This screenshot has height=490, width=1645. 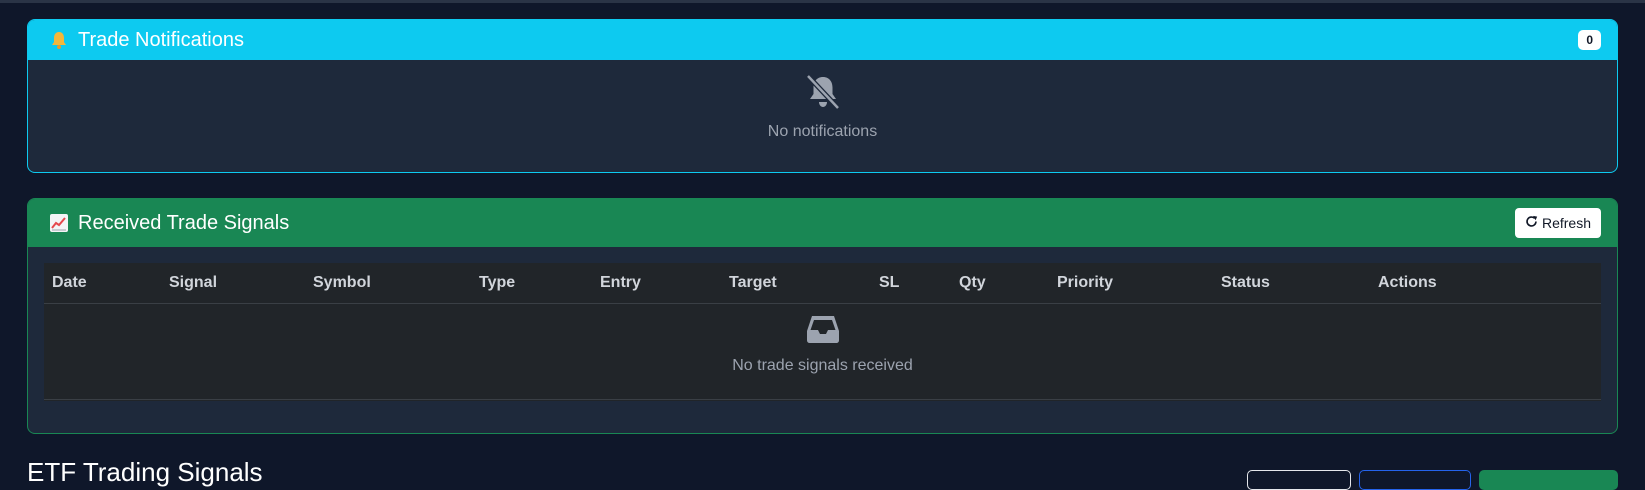 What do you see at coordinates (184, 222) in the screenshot?
I see `received-trade-signals-title: Received Trade Signals` at bounding box center [184, 222].